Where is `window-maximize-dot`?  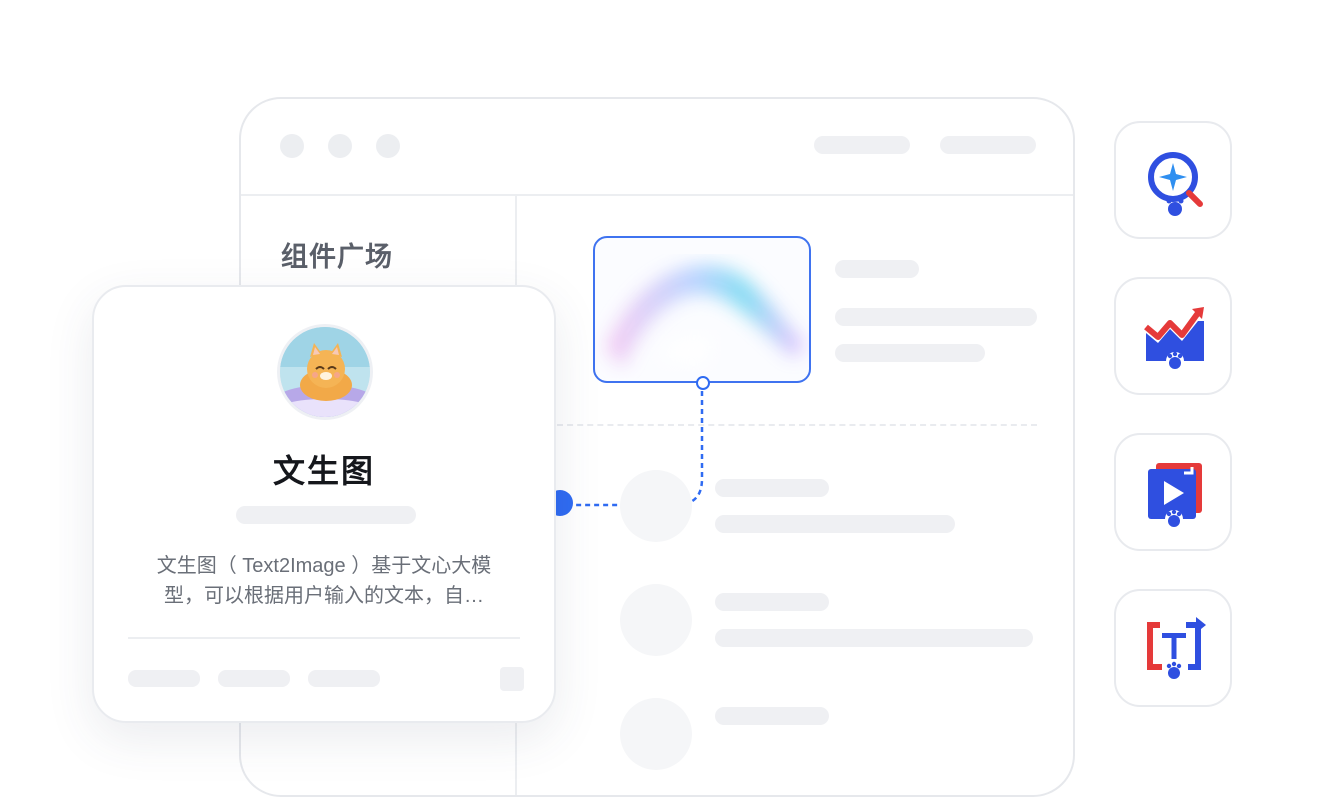
window-maximize-dot is located at coordinates (388, 146).